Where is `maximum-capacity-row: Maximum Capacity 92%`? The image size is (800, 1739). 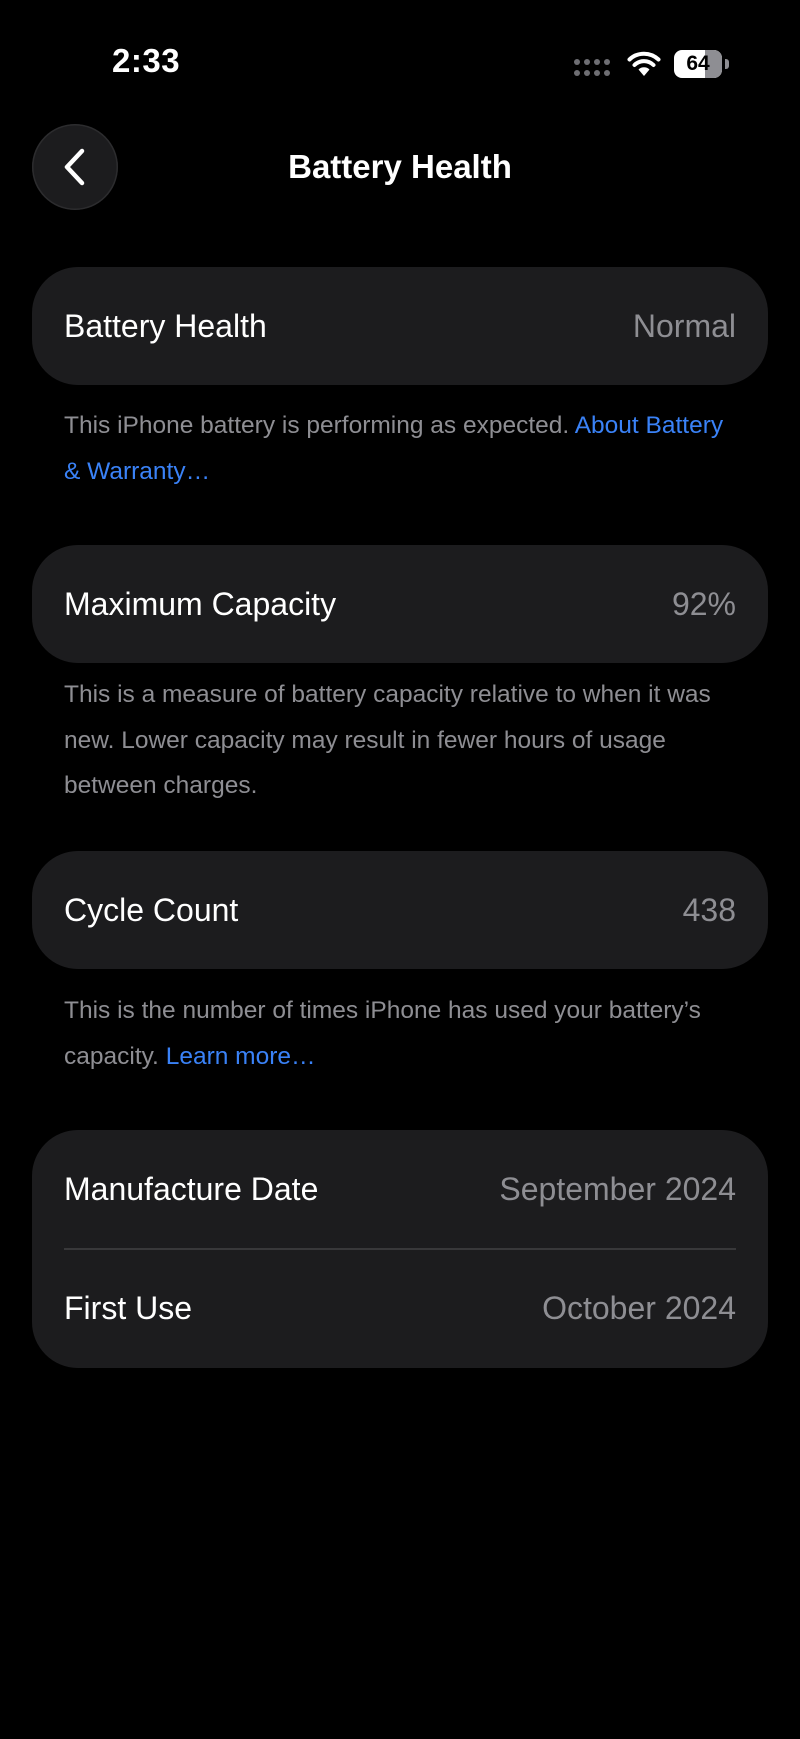
maximum-capacity-row: Maximum Capacity 92% is located at coordinates (400, 604).